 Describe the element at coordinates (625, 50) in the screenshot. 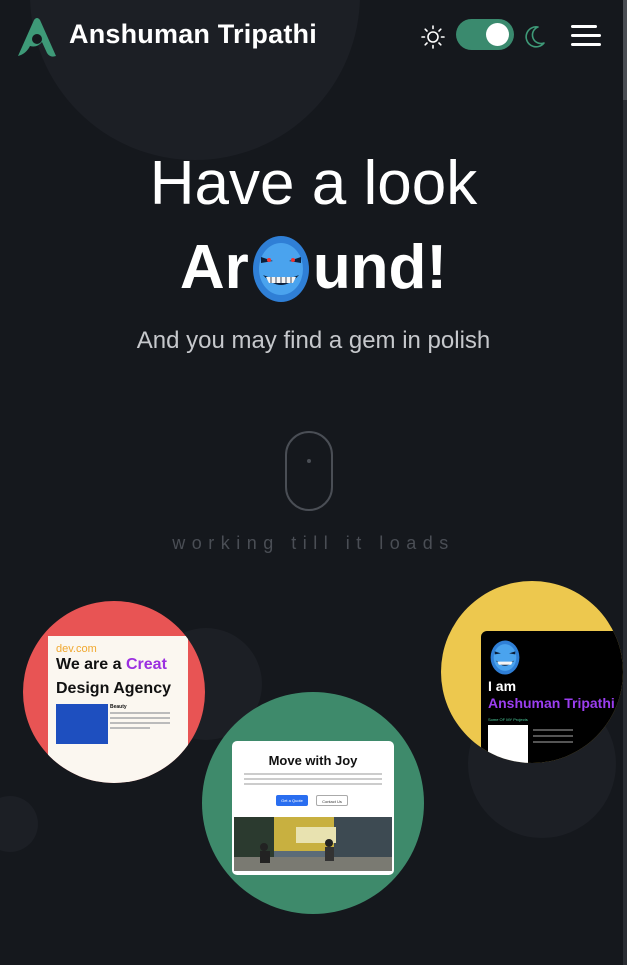

I see `scrollbar-thumb` at that location.